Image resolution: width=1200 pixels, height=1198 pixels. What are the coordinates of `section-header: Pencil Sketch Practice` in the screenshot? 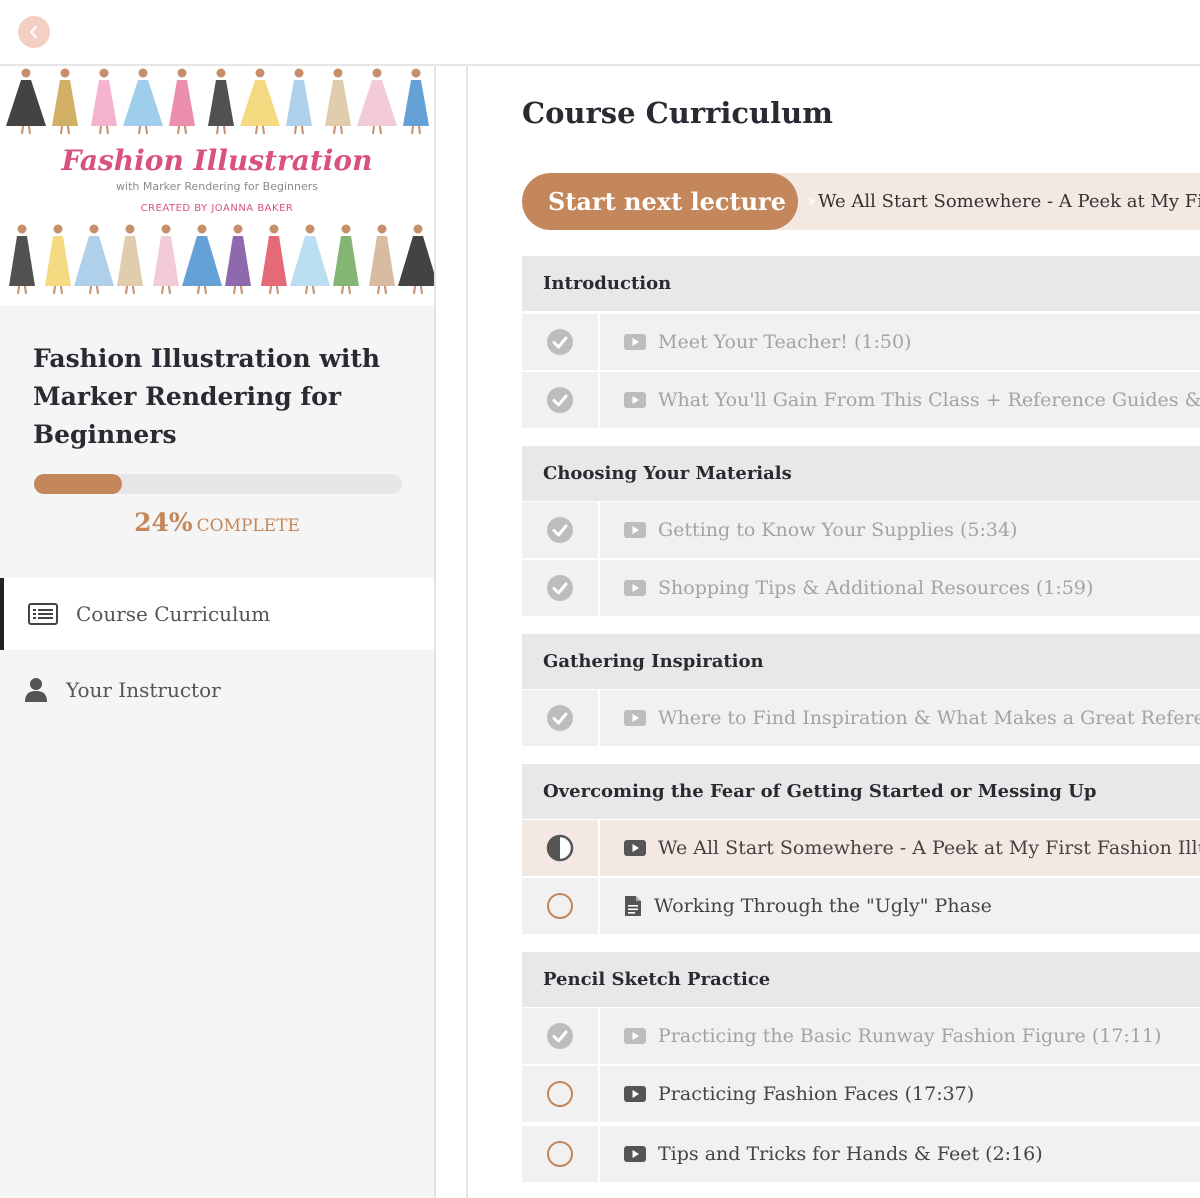 It's located at (861, 979).